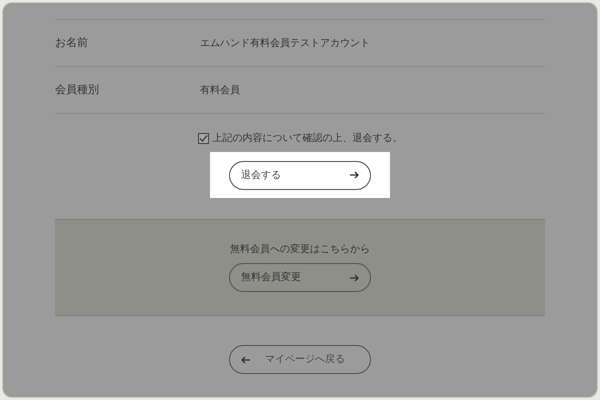 The height and width of the screenshot is (400, 600). I want to click on checkbox-label: 上記の内容について確認の上、退会する。, so click(307, 139).